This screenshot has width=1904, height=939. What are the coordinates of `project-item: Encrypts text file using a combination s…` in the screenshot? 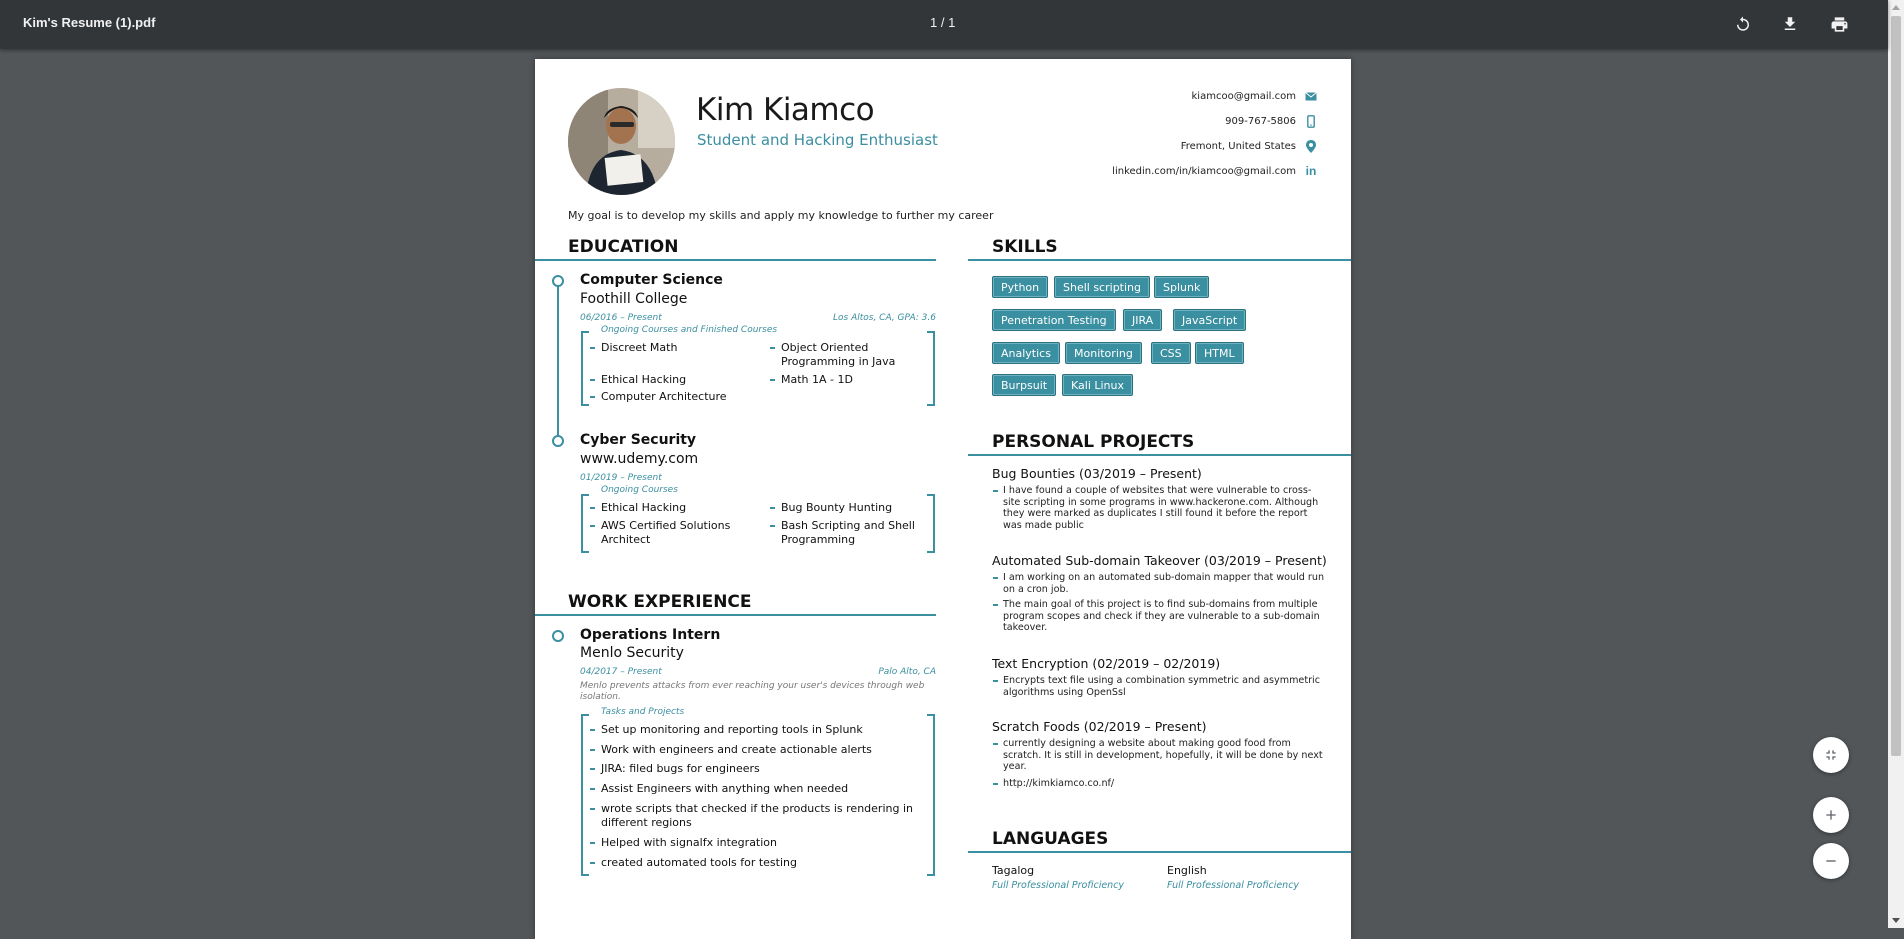 It's located at (1160, 686).